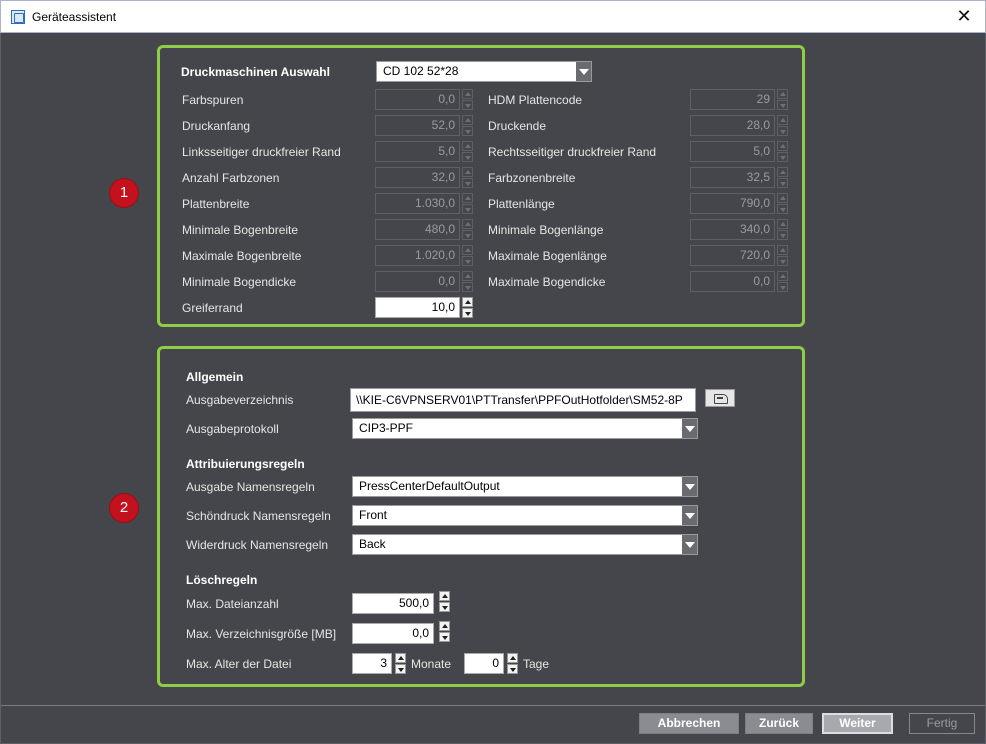 This screenshot has width=986, height=744. Describe the element at coordinates (857, 723) in the screenshot. I see `next-button: Weiter` at that location.